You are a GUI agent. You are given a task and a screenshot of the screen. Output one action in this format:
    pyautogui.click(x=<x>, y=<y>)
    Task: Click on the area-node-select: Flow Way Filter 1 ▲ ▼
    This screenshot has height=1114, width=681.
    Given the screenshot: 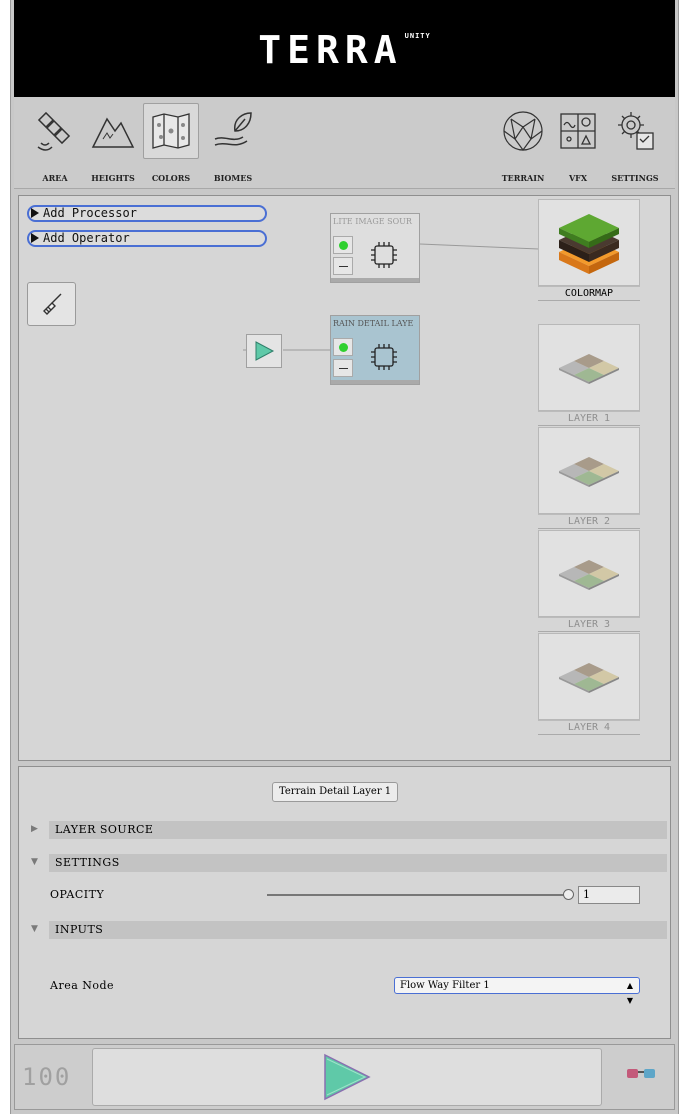 What is the action you would take?
    pyautogui.click(x=517, y=991)
    